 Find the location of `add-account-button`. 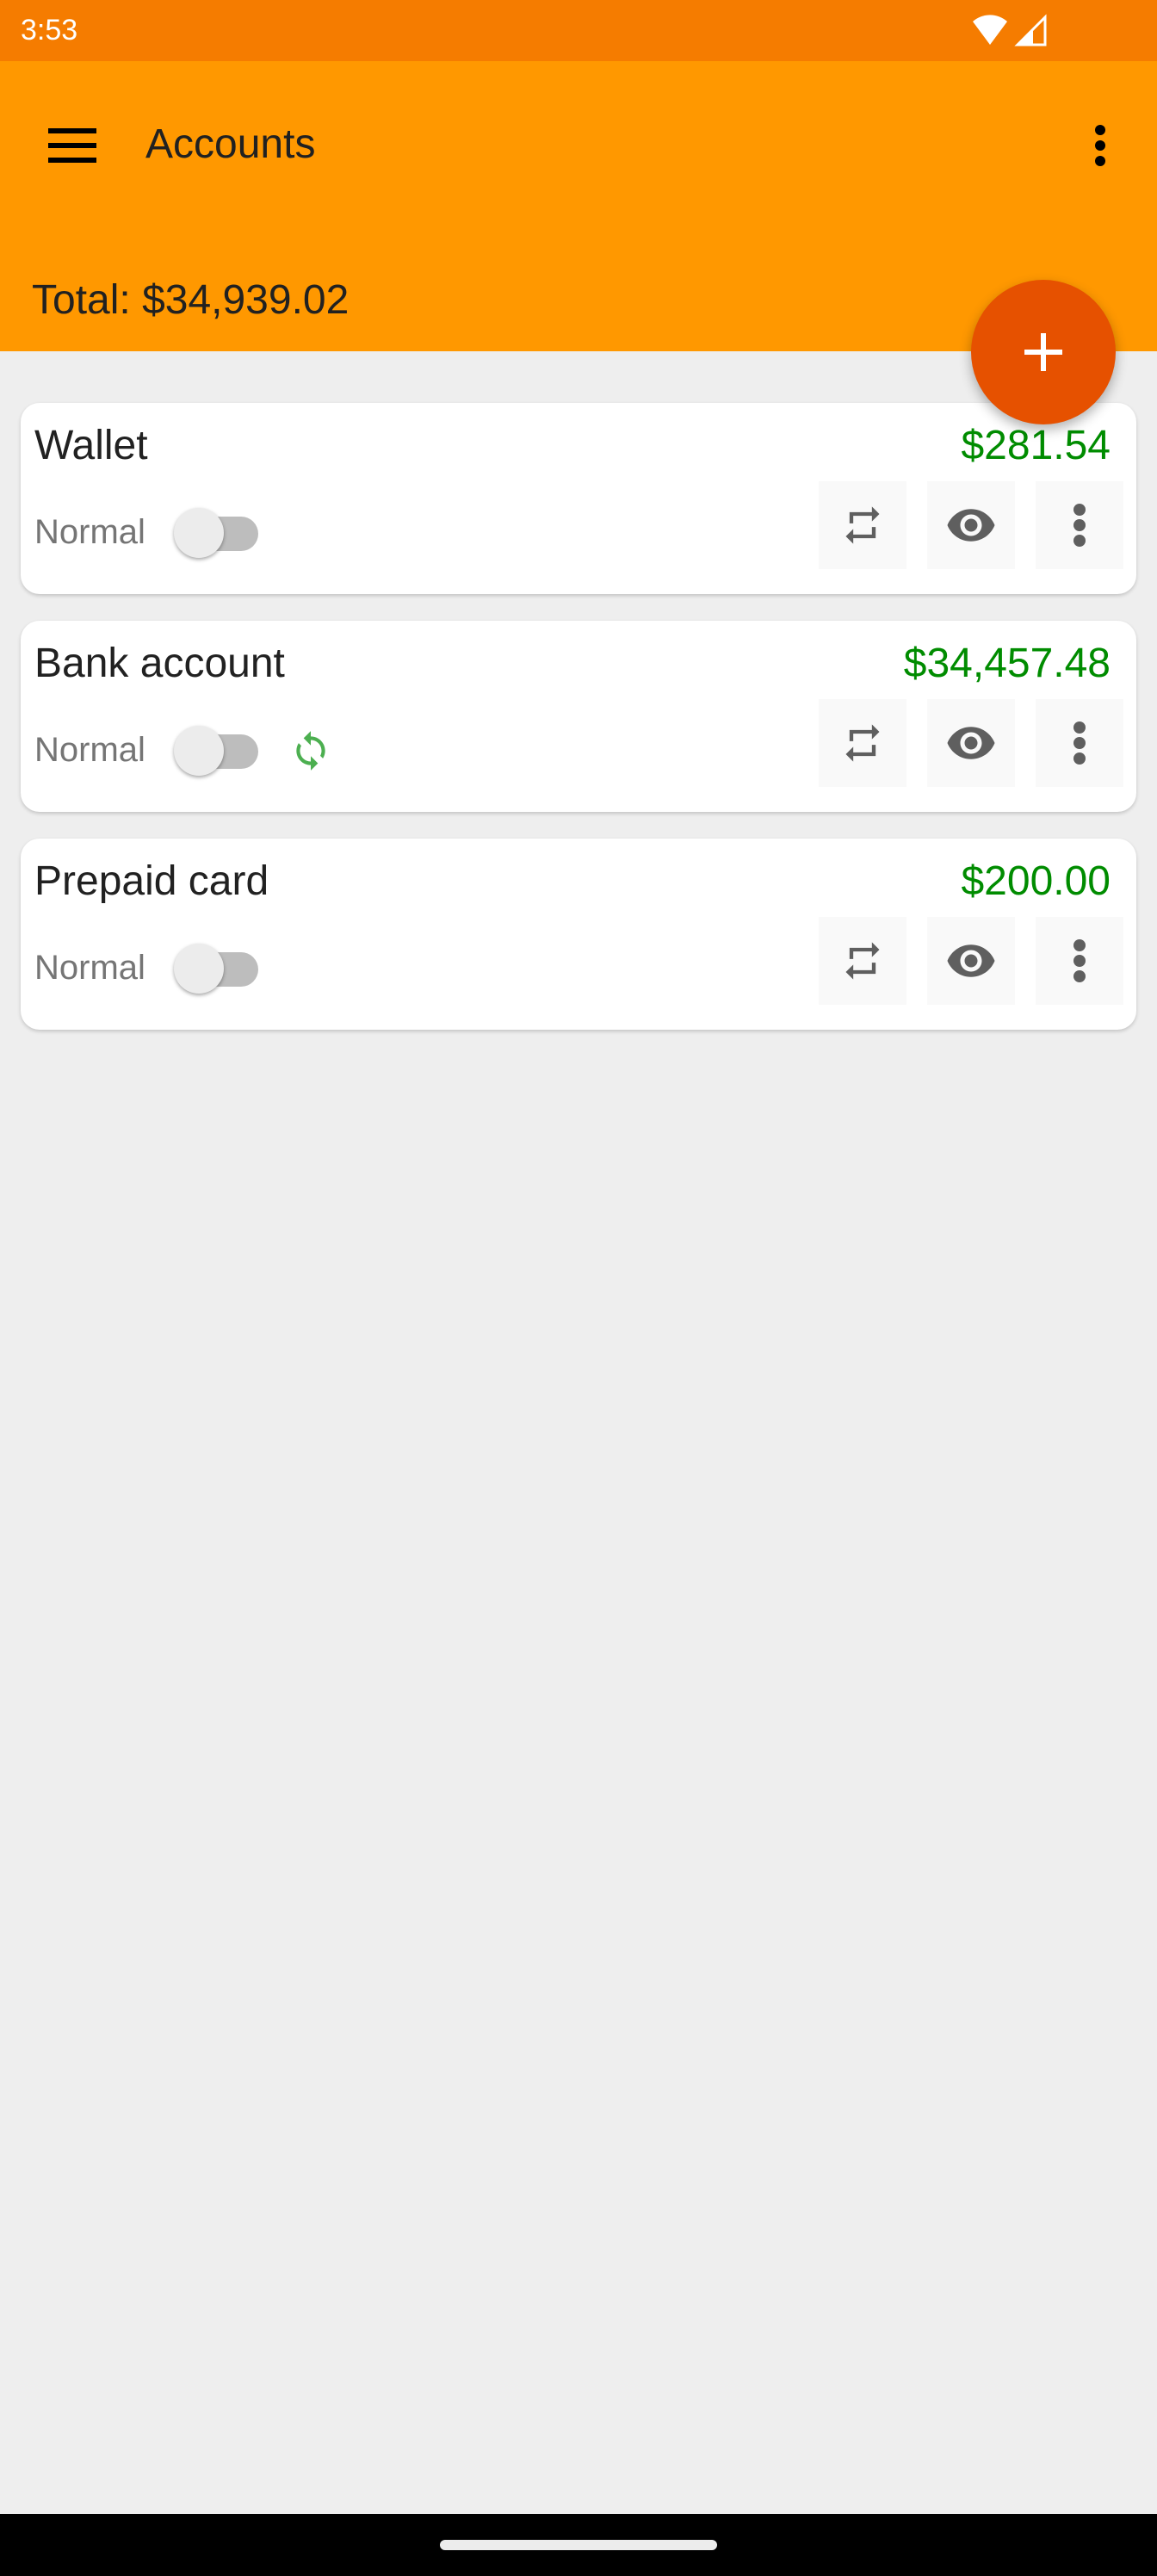

add-account-button is located at coordinates (1044, 352).